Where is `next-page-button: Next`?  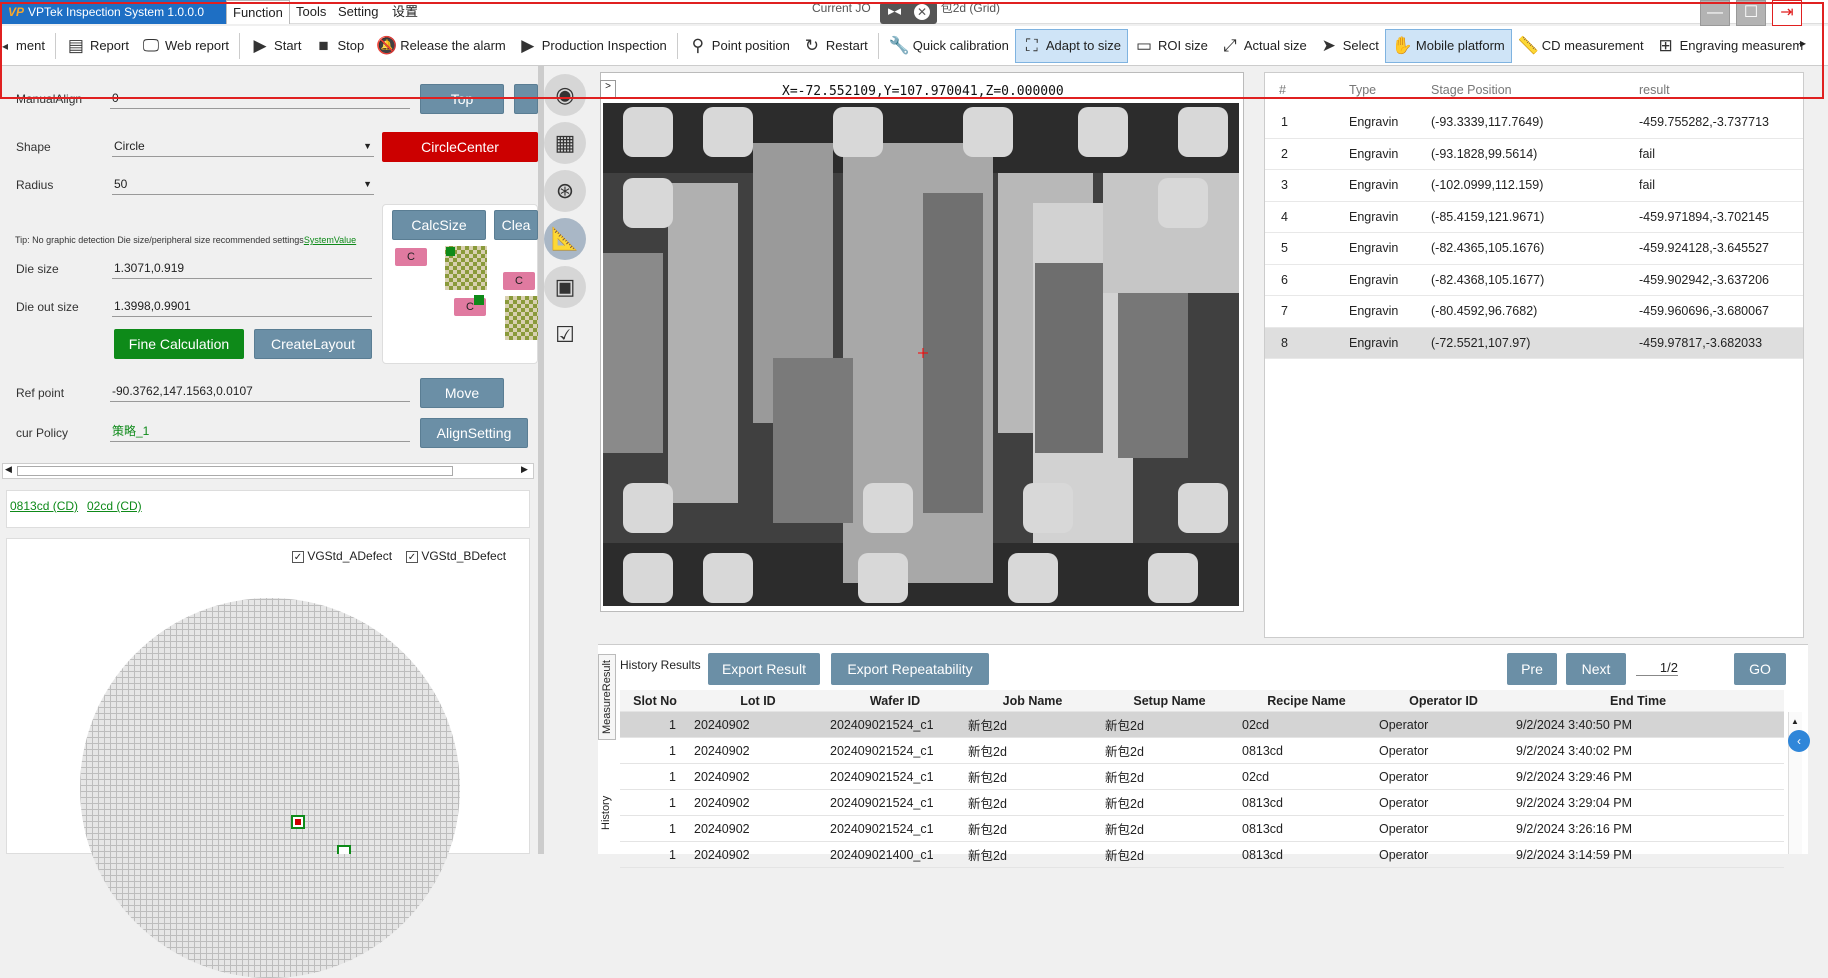
next-page-button: Next is located at coordinates (1596, 669).